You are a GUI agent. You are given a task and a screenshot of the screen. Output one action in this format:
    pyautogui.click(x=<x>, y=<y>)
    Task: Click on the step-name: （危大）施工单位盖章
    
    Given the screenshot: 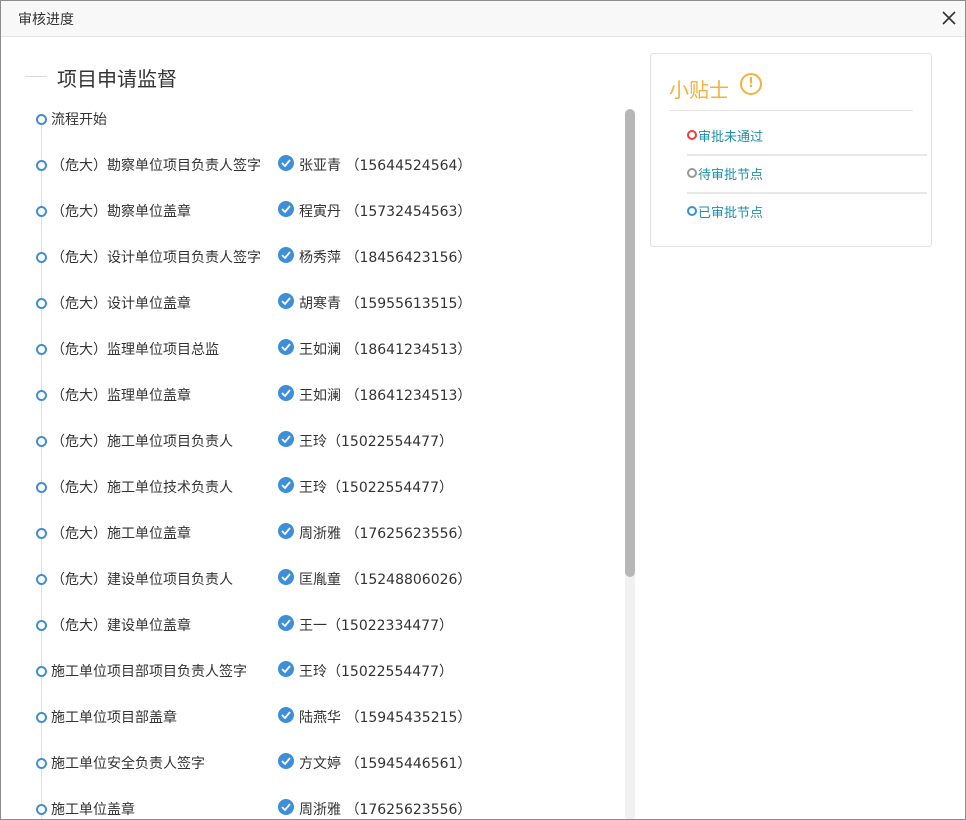 What is the action you would take?
    pyautogui.click(x=121, y=534)
    